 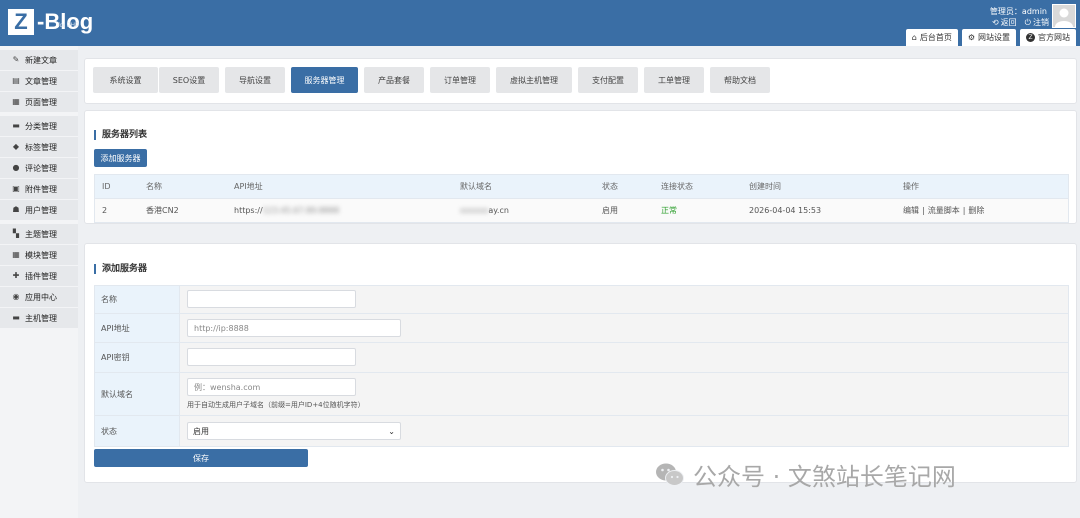 I want to click on tab-admin-home: ⌂ 后台首页, so click(x=931, y=37).